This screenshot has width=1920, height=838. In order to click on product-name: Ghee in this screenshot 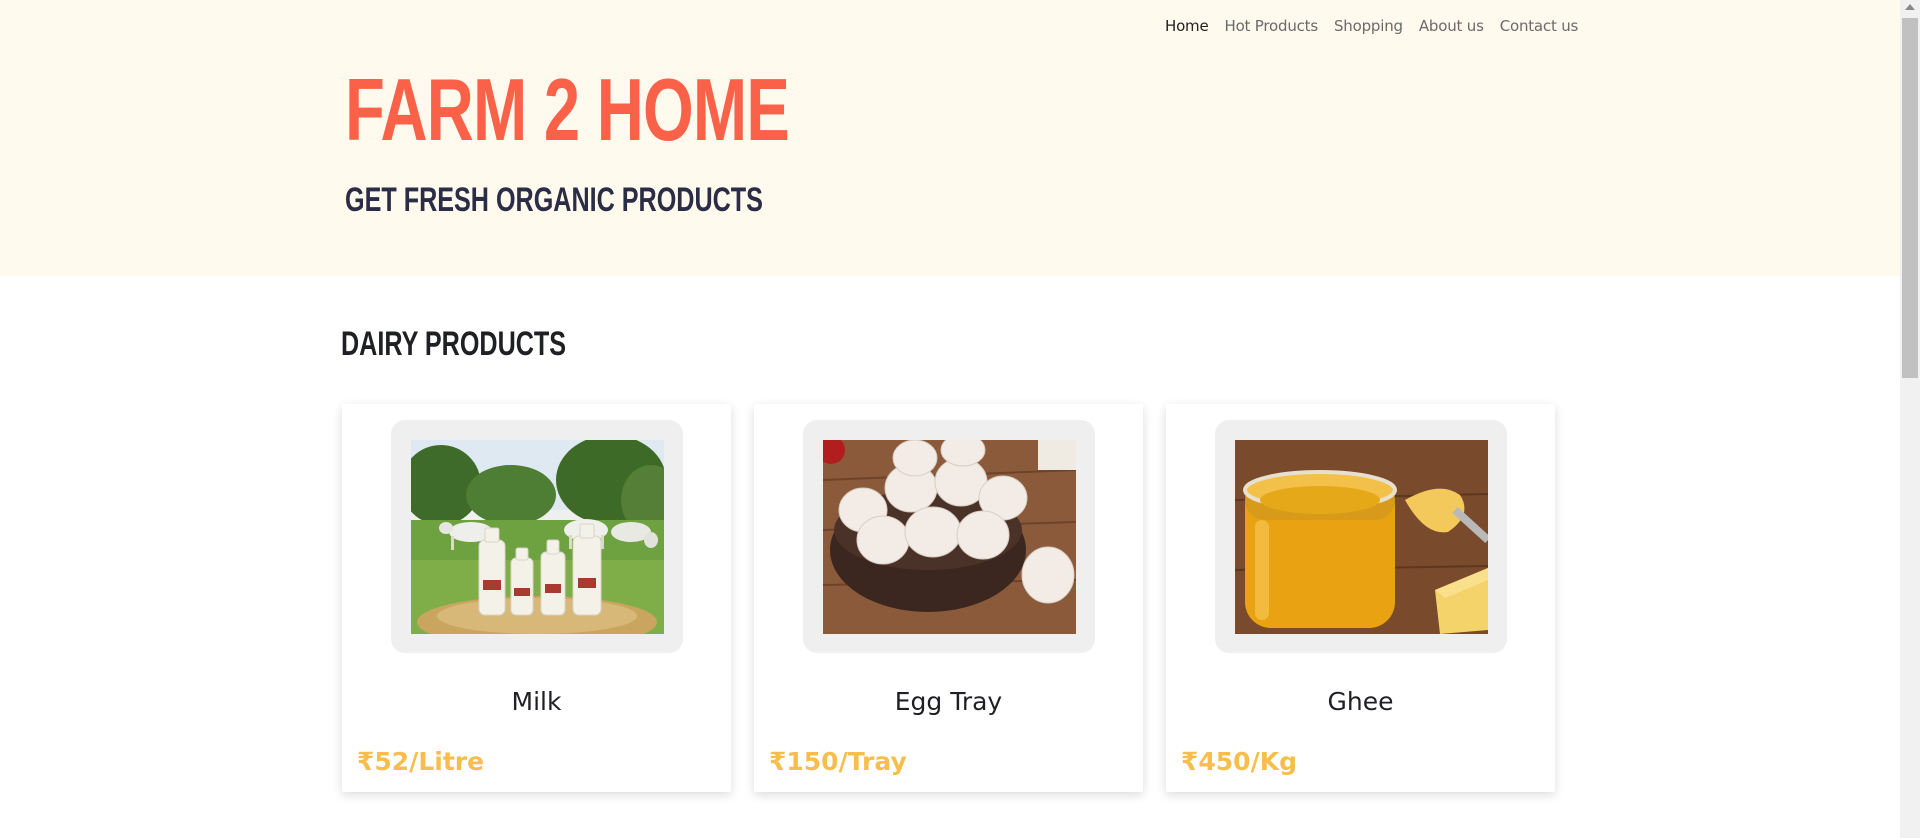, I will do `click(1360, 701)`.